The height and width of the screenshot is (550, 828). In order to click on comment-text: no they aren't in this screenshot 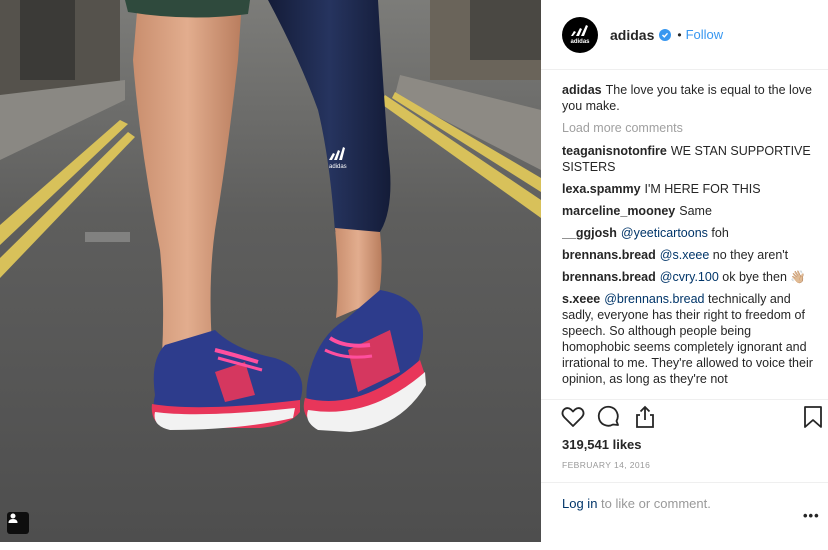, I will do `click(750, 255)`.